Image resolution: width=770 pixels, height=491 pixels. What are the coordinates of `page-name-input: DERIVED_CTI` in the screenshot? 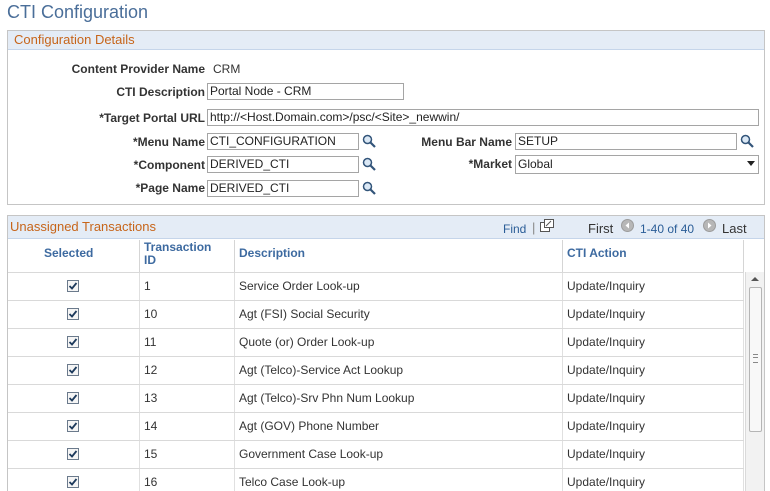 It's located at (283, 188).